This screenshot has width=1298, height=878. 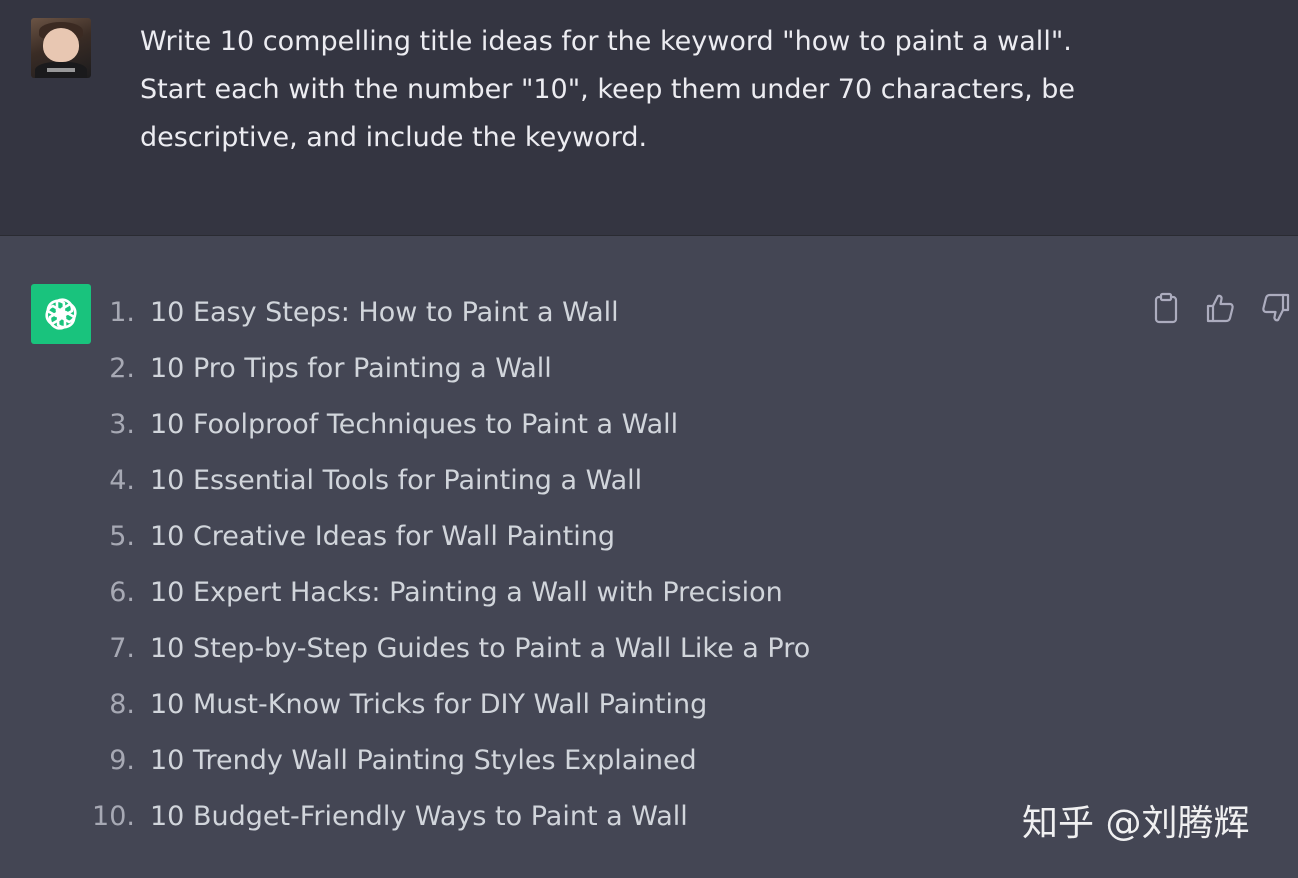 I want to click on copy-button, so click(x=1166, y=308).